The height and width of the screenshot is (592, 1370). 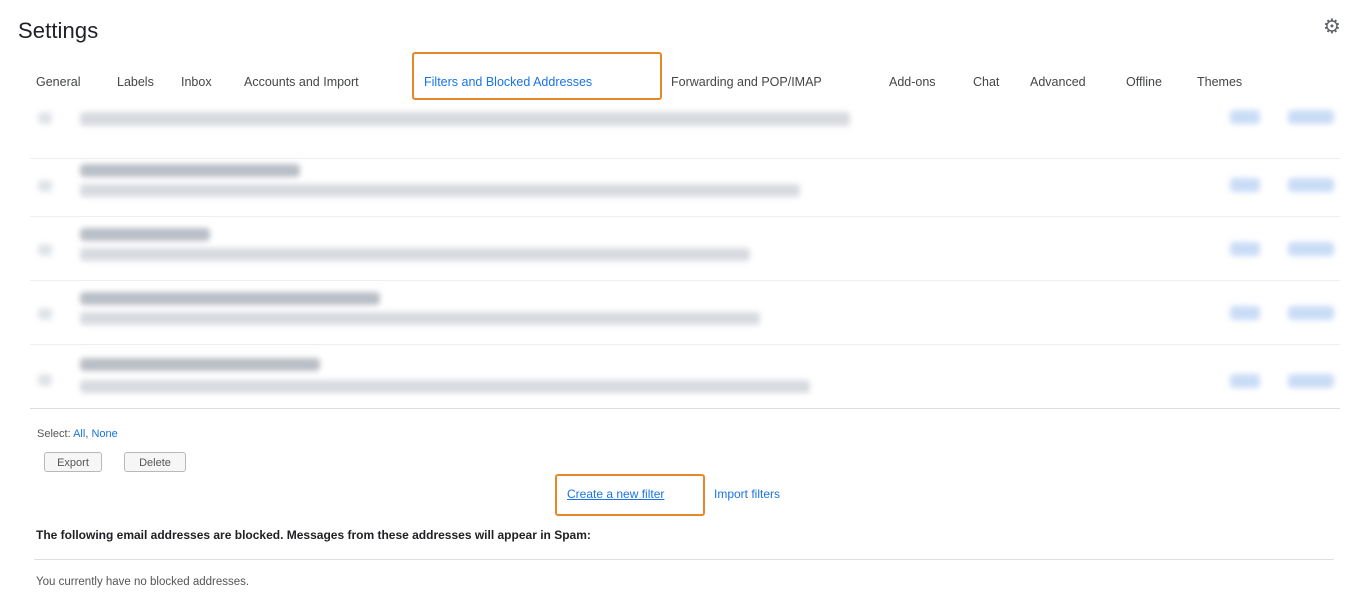 I want to click on export-button: Export, so click(x=73, y=462).